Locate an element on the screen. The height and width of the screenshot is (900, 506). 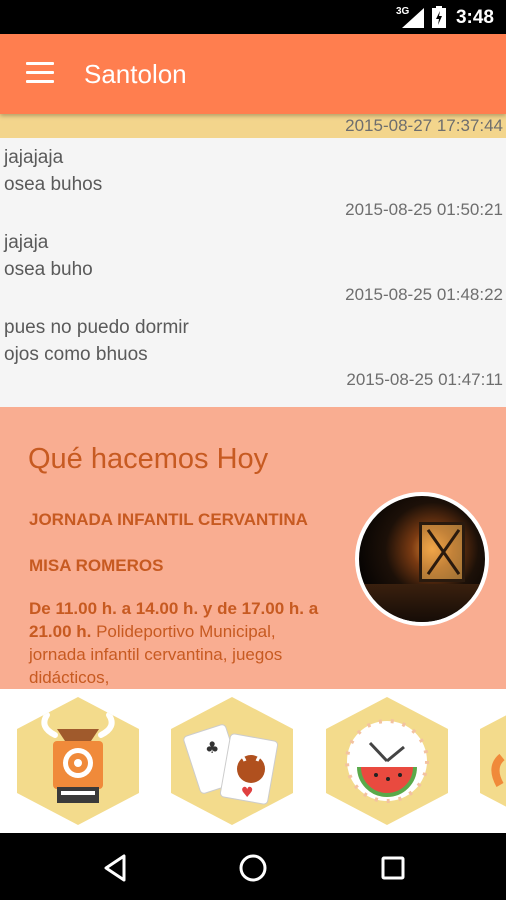
status-bar: 3G 3:48 is located at coordinates (253, 17).